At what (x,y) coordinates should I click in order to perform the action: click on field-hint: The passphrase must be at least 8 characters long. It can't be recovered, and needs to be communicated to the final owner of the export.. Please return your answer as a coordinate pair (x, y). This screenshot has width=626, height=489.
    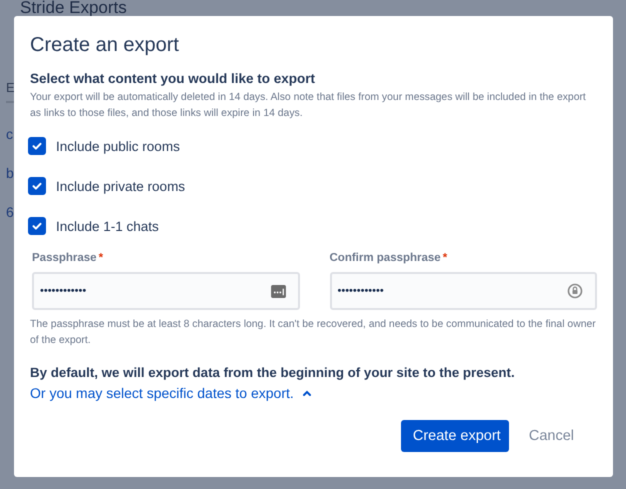
    Looking at the image, I should click on (313, 333).